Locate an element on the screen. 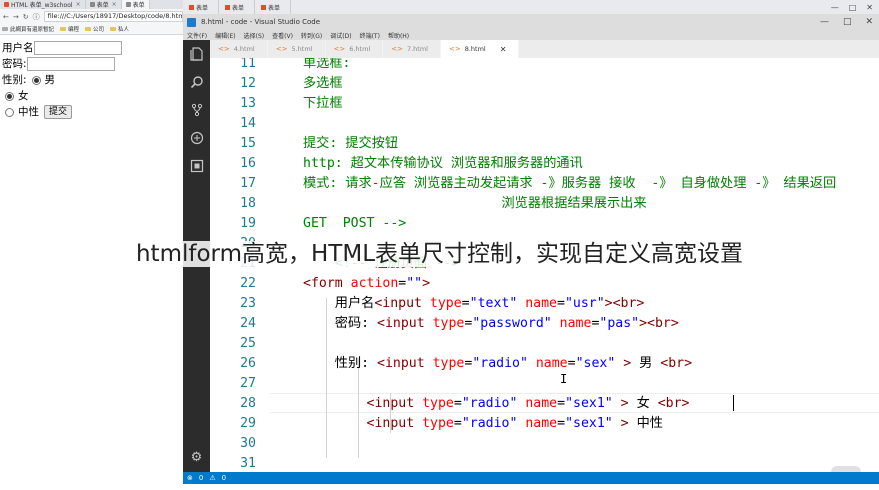 This screenshot has width=879, height=490. male-radio is located at coordinates (36, 80).